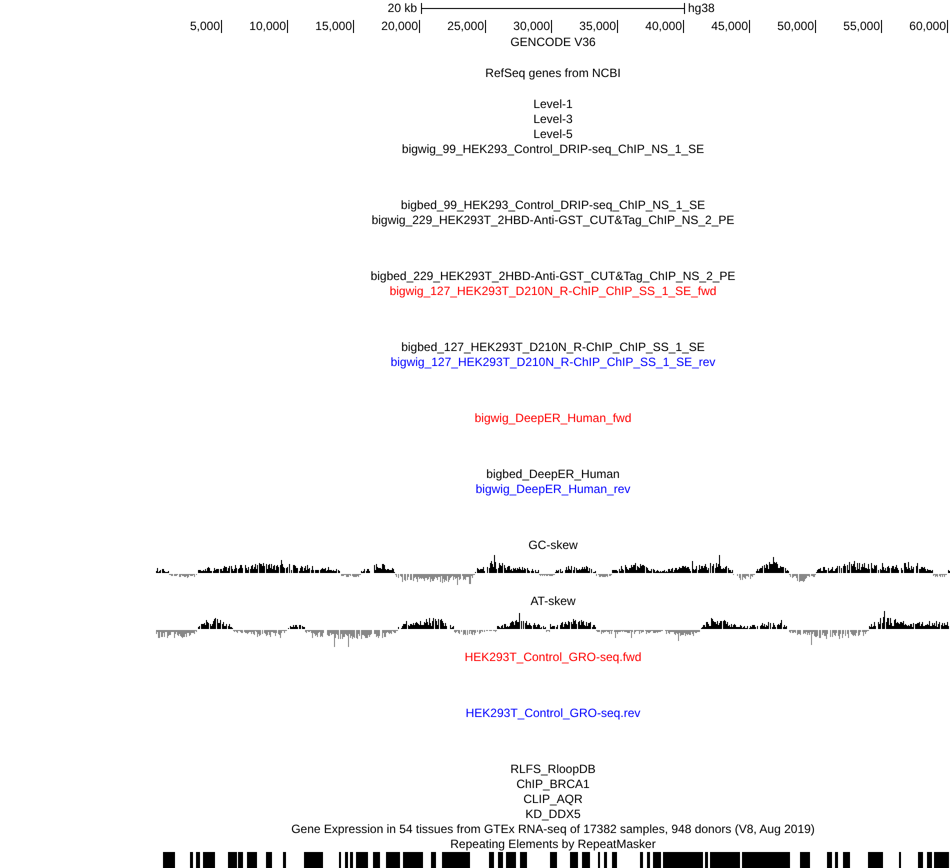 The image size is (950, 868). Describe the element at coordinates (553, 73) in the screenshot. I see `track-label: RefSeq genes from NCBI` at that location.